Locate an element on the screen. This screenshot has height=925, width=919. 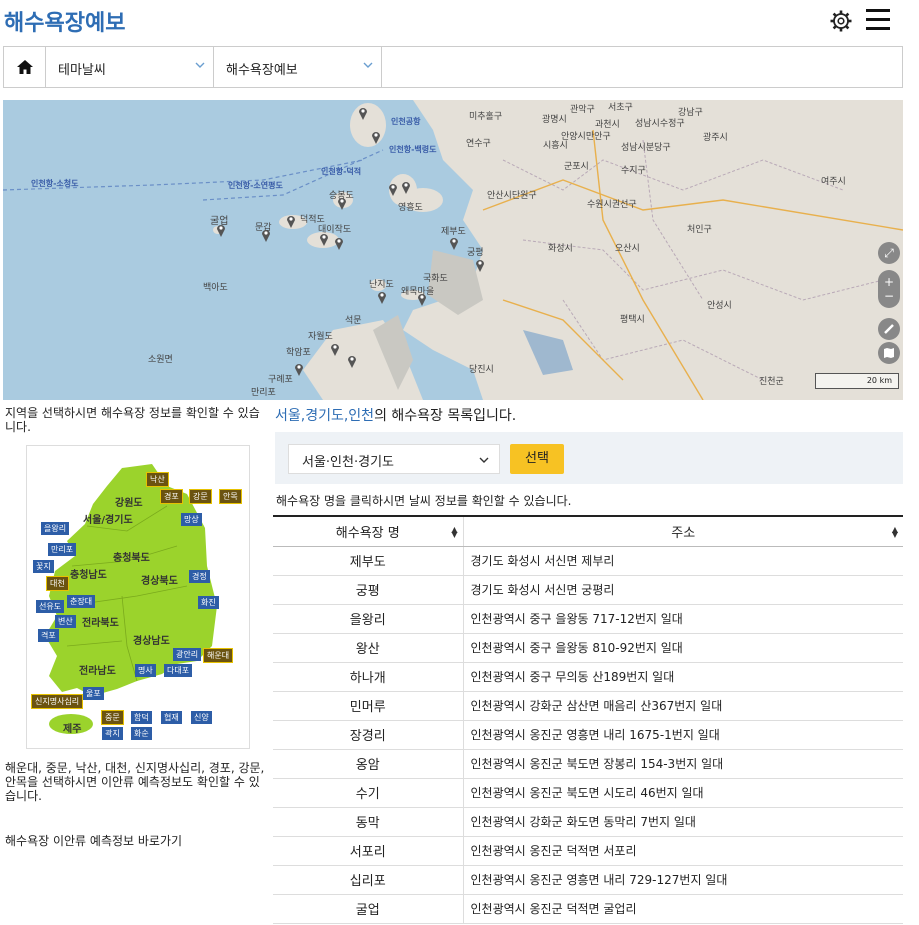
rip-current-forecast-link: 해수욕장 이안류 예측정보 바로가기 is located at coordinates (93, 840).